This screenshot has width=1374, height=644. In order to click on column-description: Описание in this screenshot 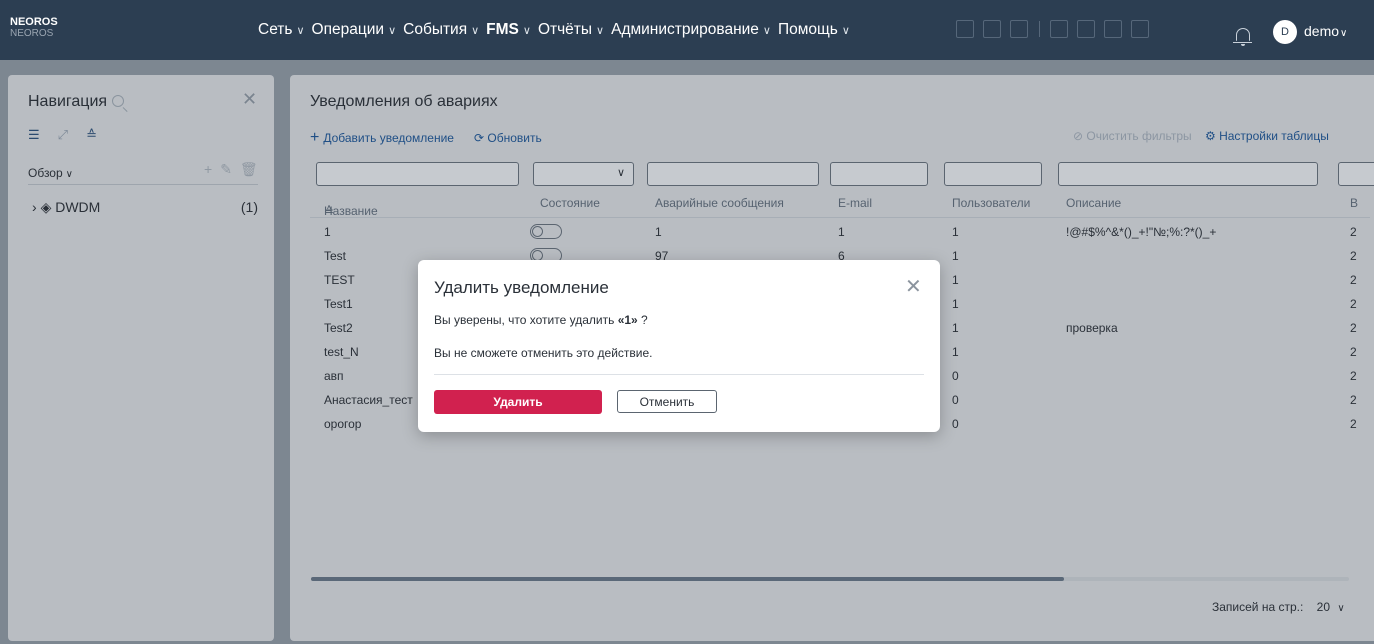, I will do `click(1093, 203)`.